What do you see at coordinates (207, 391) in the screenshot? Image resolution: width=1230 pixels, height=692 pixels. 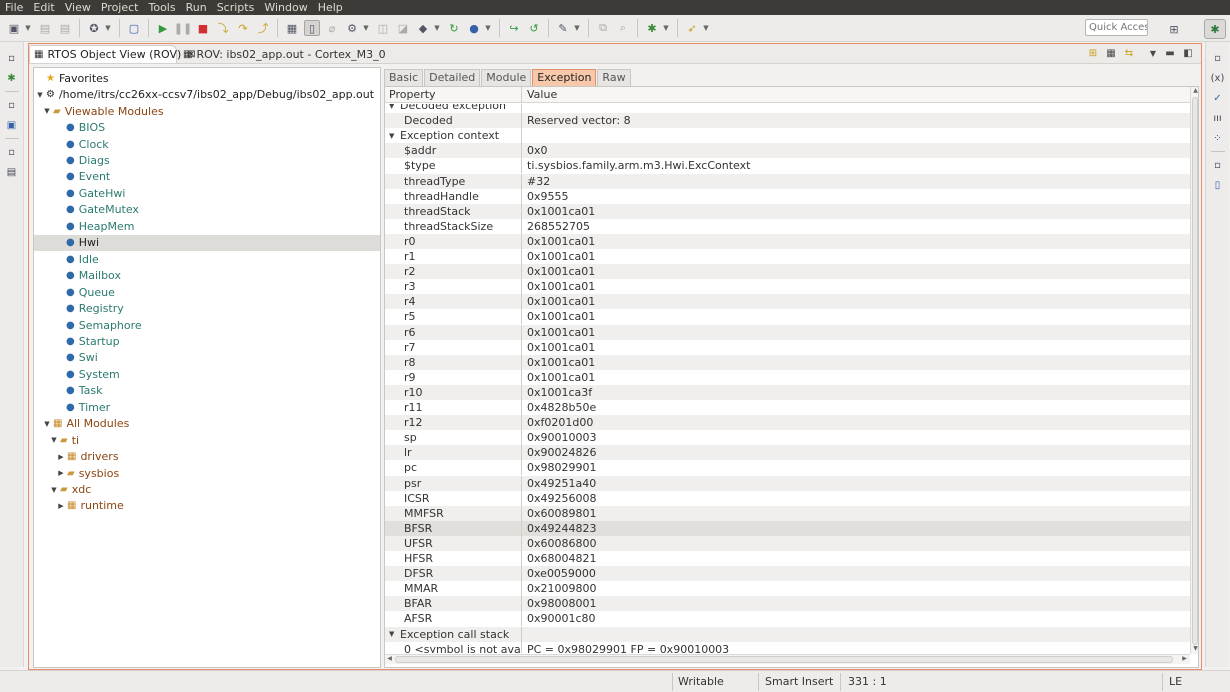 I see `tree-item: ● Task` at bounding box center [207, 391].